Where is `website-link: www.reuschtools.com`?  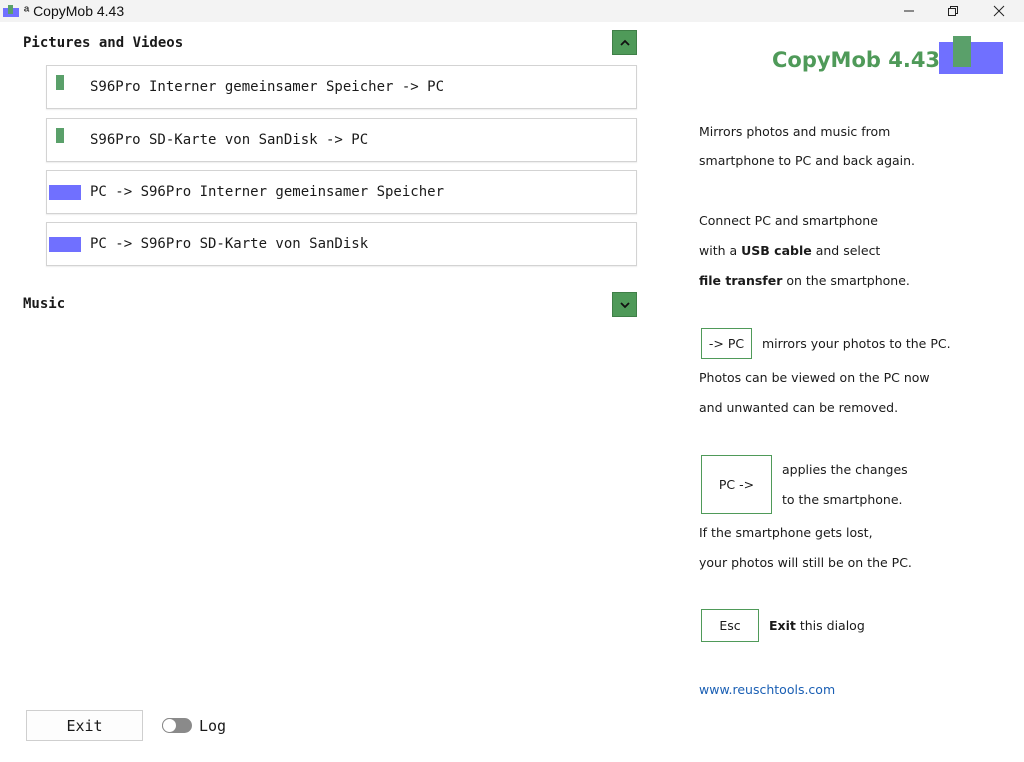 website-link: www.reuschtools.com is located at coordinates (767, 689).